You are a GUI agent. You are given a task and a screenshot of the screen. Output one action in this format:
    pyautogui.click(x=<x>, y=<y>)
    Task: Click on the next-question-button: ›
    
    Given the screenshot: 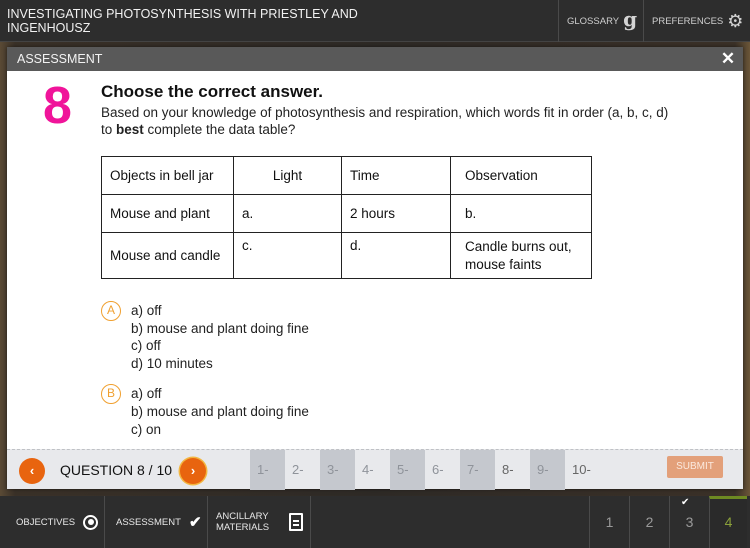 What is the action you would take?
    pyautogui.click(x=193, y=471)
    